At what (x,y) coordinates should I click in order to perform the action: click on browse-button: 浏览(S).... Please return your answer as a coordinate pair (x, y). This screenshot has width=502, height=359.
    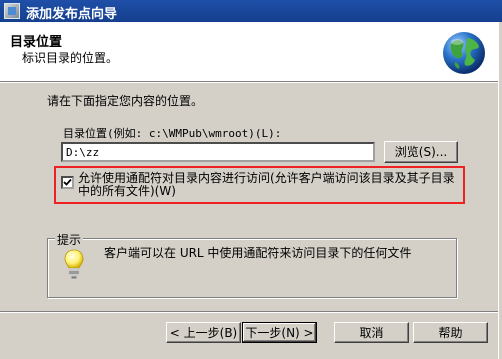
    Looking at the image, I should click on (421, 152).